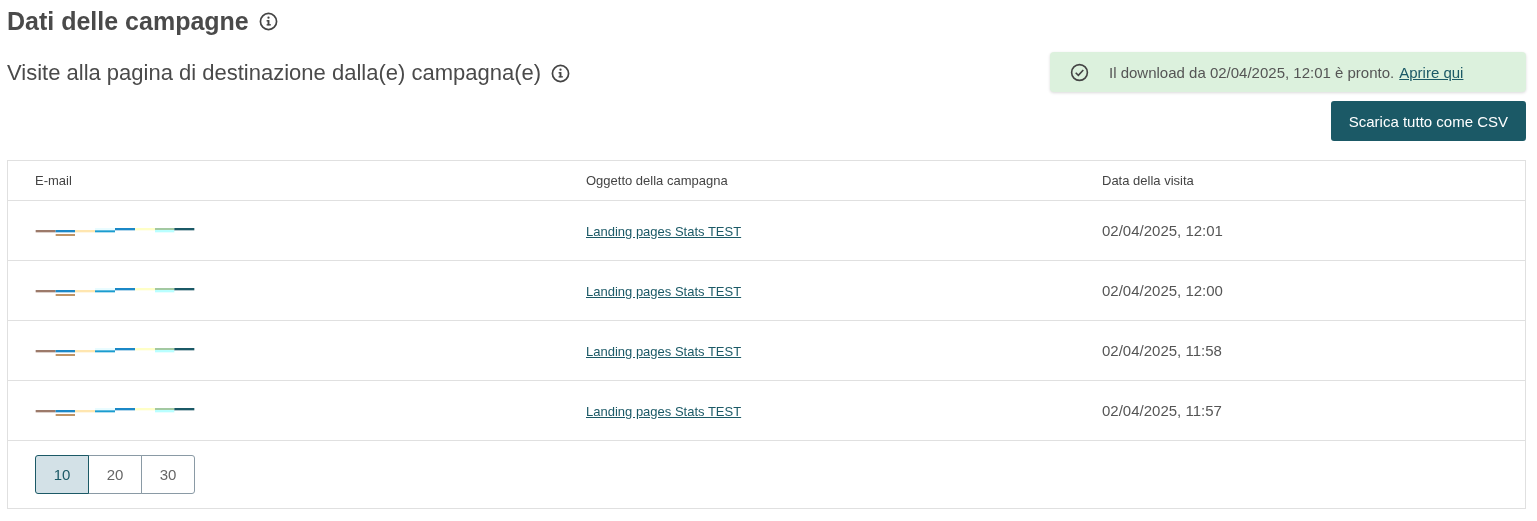  Describe the element at coordinates (274, 73) in the screenshot. I see `section-title: Visite alla pagina di destinazione dalla(e) campagna(e)` at that location.